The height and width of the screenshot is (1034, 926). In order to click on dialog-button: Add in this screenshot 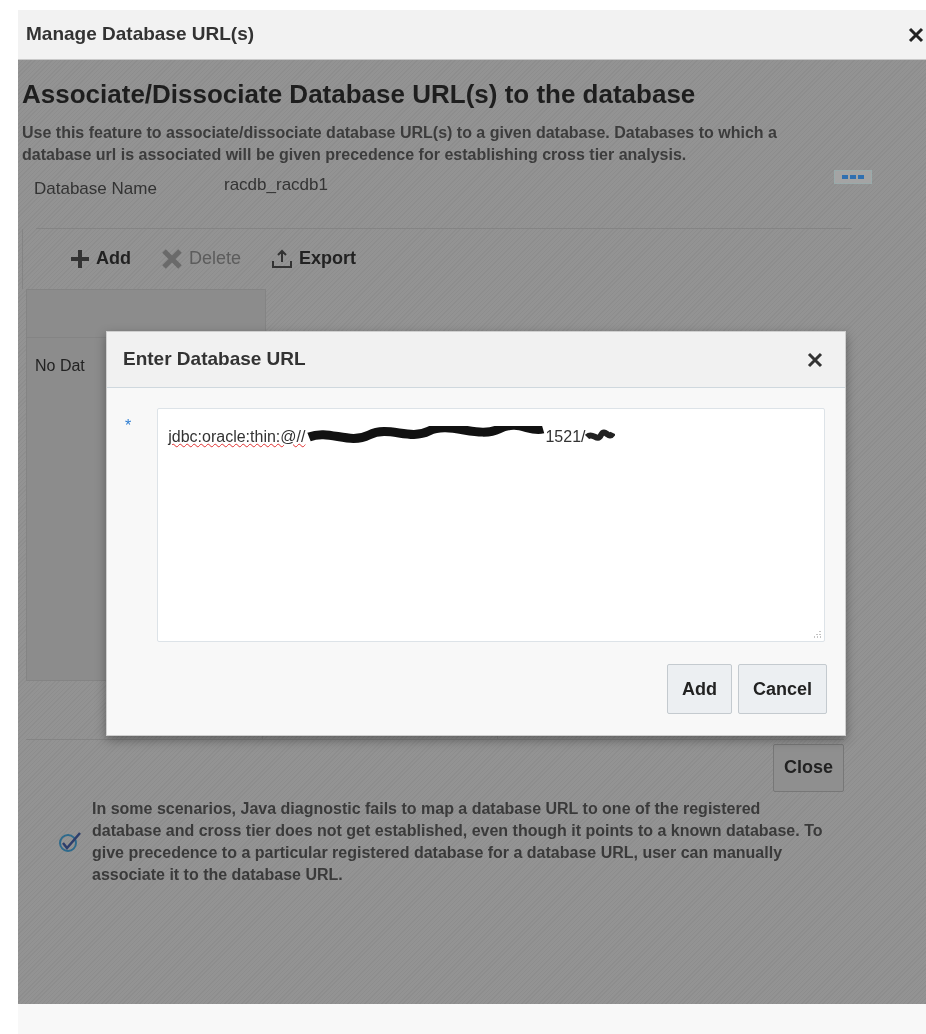, I will do `click(699, 689)`.